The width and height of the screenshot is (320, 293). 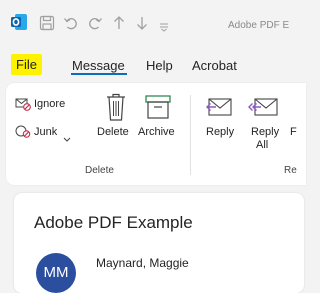 I want to click on selected-tab-indicator, so click(x=99, y=74).